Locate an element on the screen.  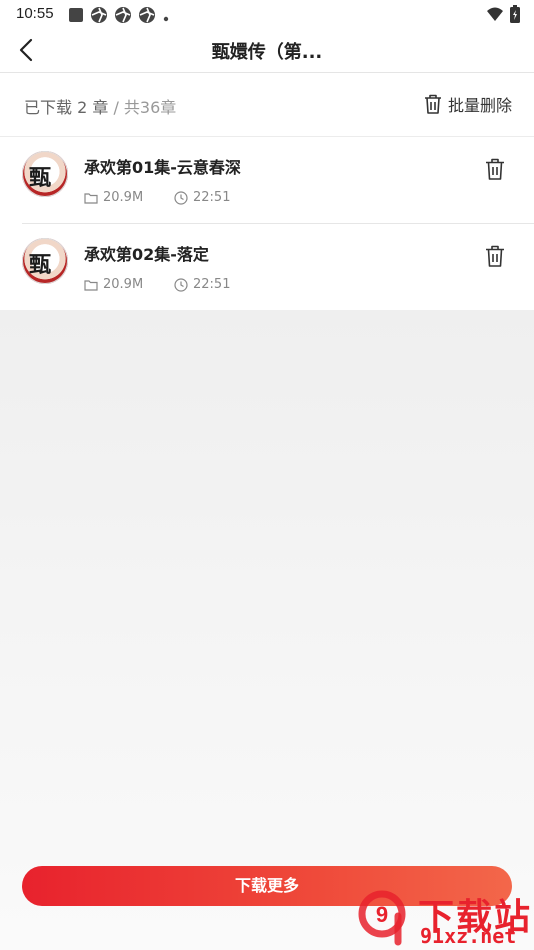
download-count: 已下载 2 章 / 共36章 is located at coordinates (100, 106).